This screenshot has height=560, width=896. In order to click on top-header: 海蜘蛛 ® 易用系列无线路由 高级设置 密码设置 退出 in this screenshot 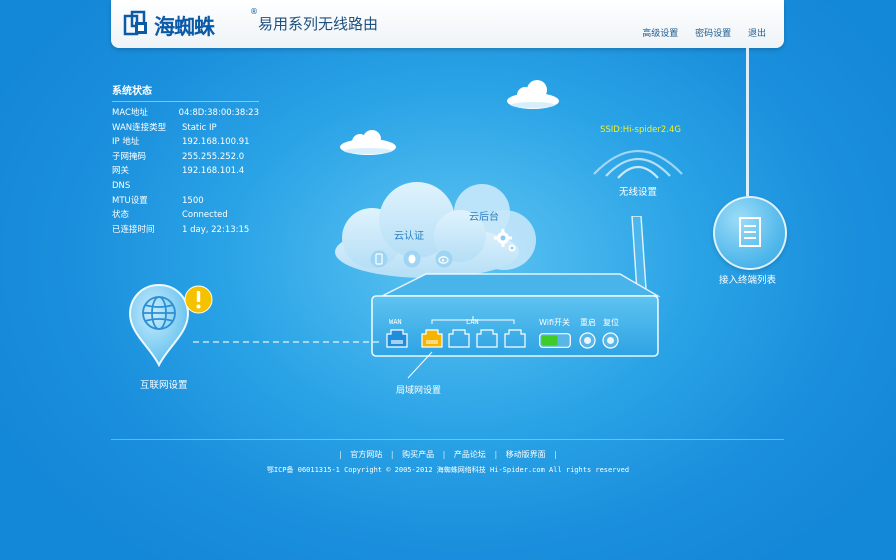, I will do `click(447, 24)`.